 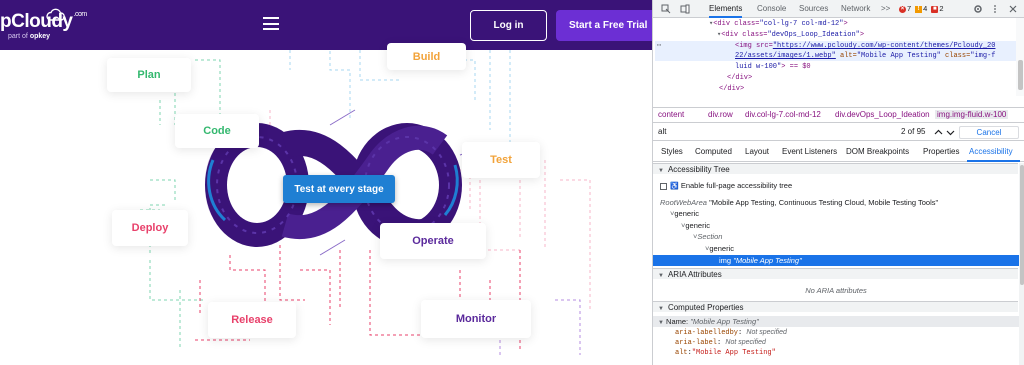 I want to click on chevron-down-icon, so click(x=950, y=132).